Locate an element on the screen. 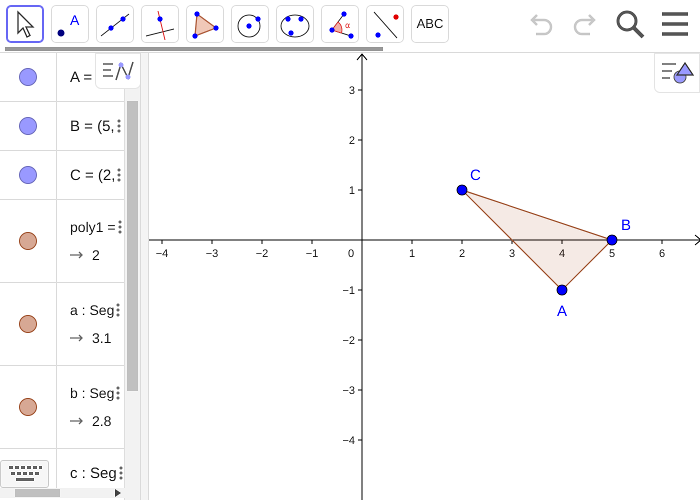 The height and width of the screenshot is (500, 700). object-value: 3.1 is located at coordinates (102, 338).